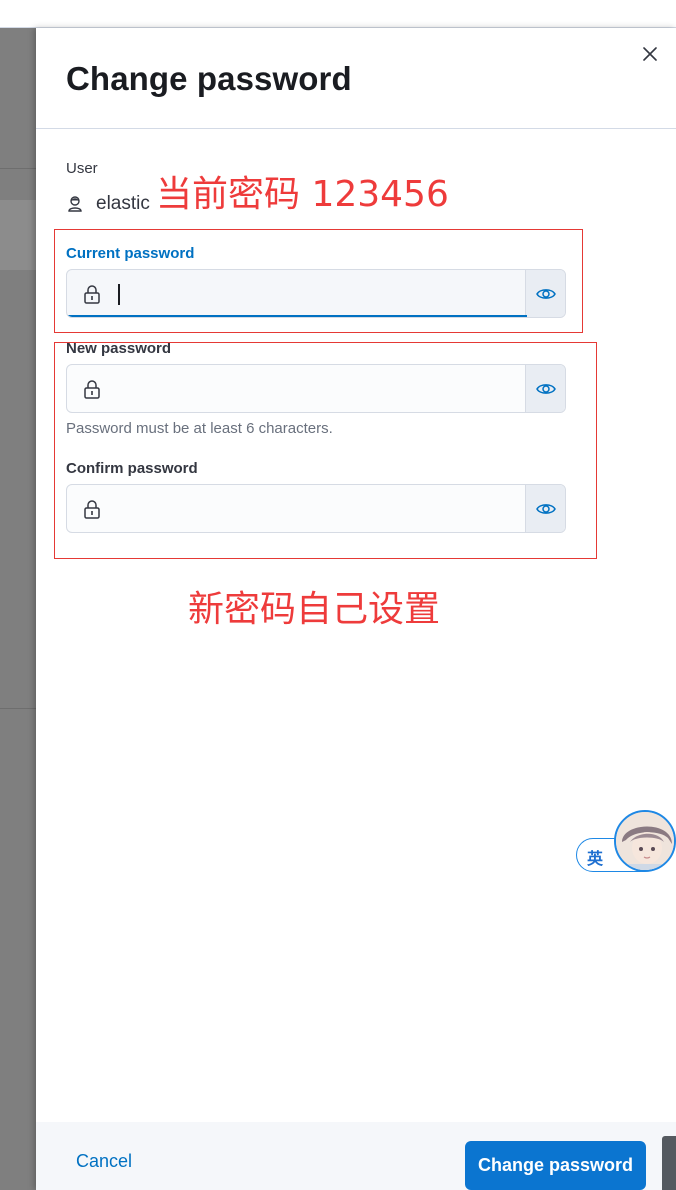  What do you see at coordinates (356, 78) in the screenshot?
I see `flyout-header: Change password` at bounding box center [356, 78].